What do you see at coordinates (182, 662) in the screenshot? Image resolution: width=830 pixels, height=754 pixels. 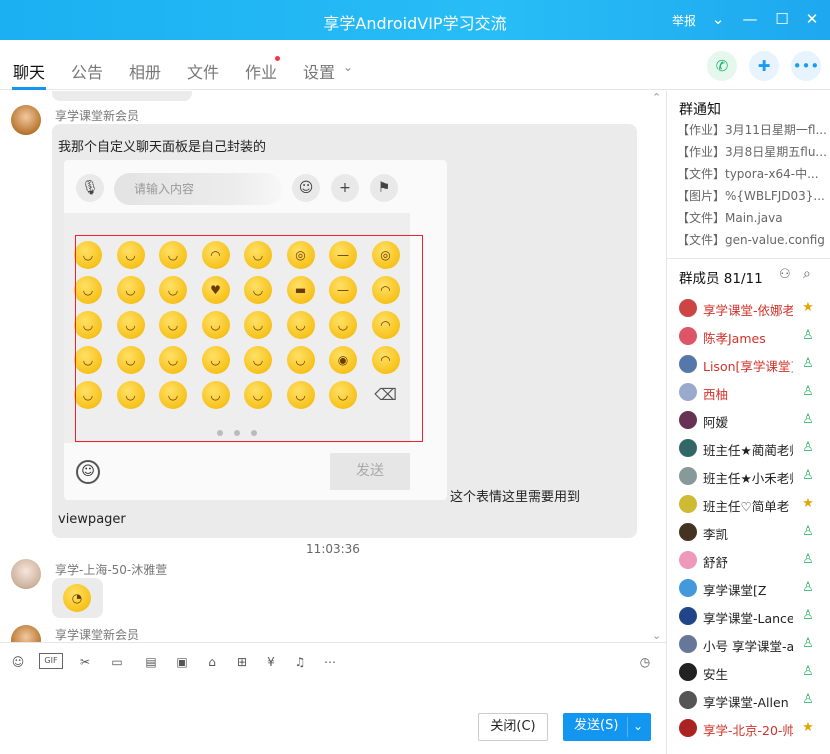 I see `image-icon: ▣` at bounding box center [182, 662].